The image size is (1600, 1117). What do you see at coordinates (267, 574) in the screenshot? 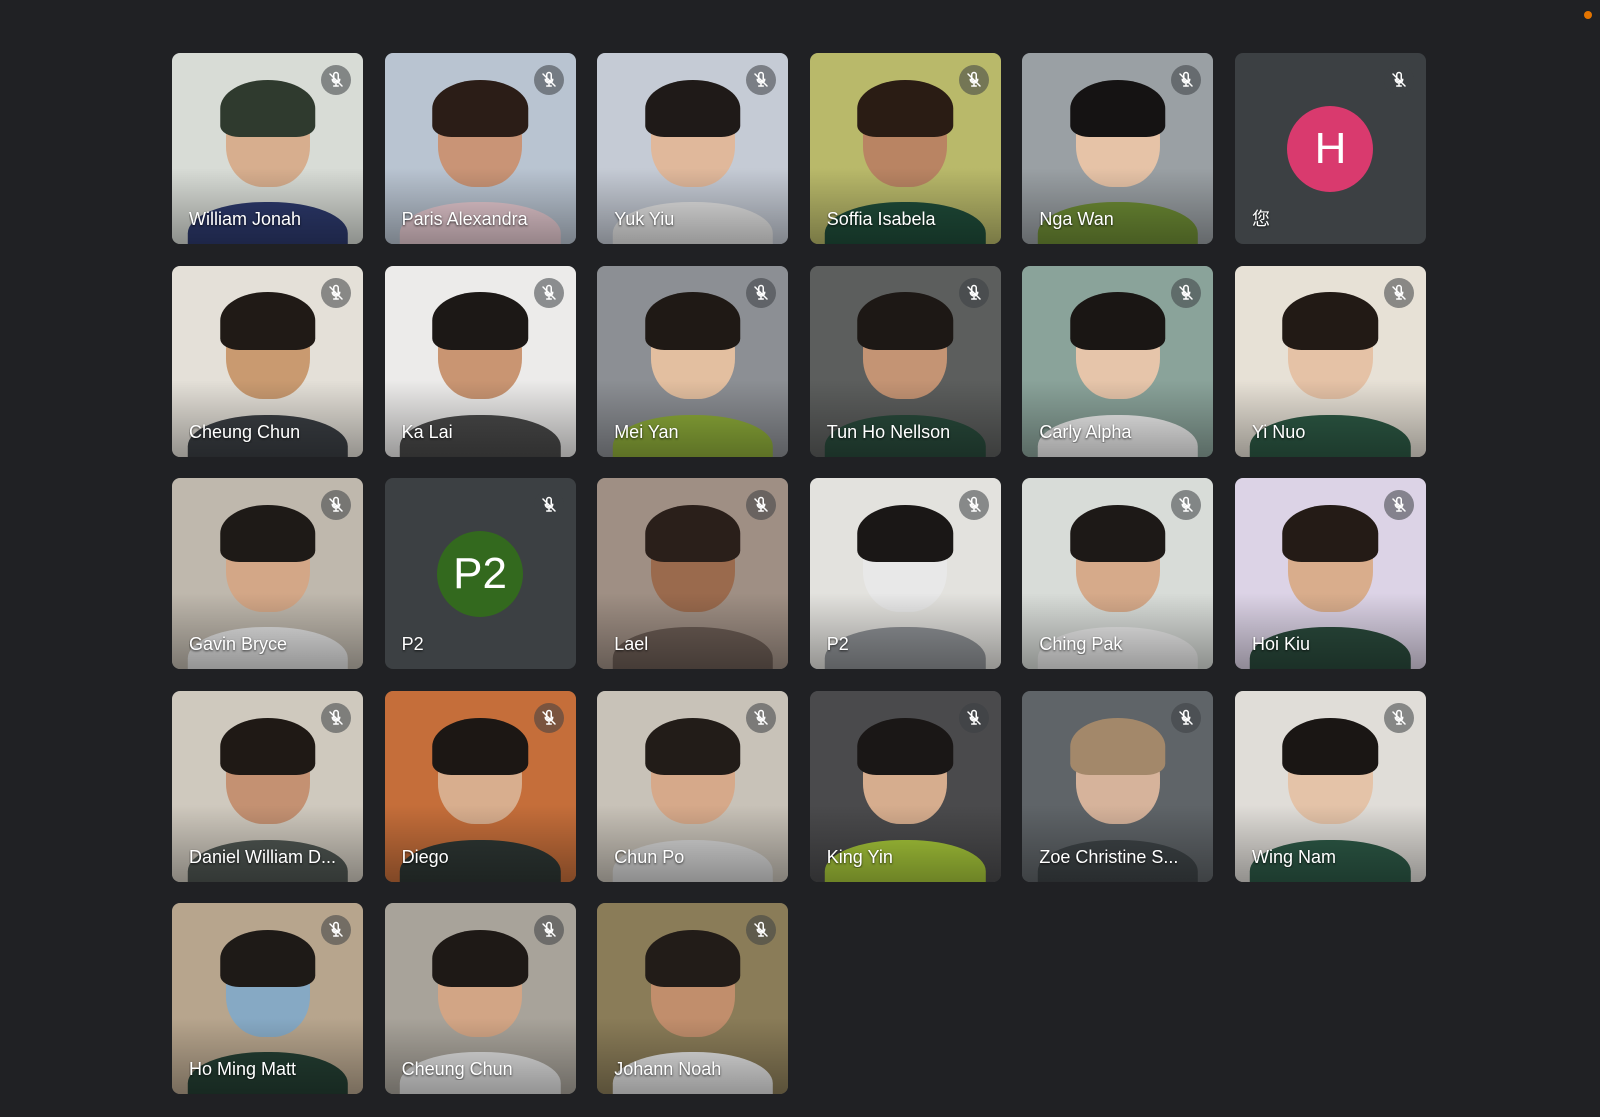
I see `participant-tile: Gavin Bryce` at bounding box center [267, 574].